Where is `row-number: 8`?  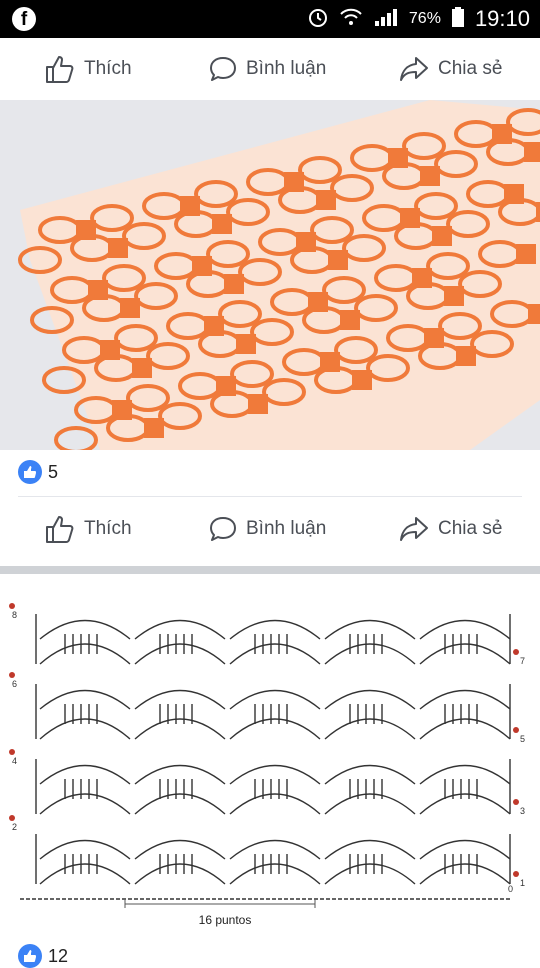
row-number: 8 is located at coordinates (14, 615).